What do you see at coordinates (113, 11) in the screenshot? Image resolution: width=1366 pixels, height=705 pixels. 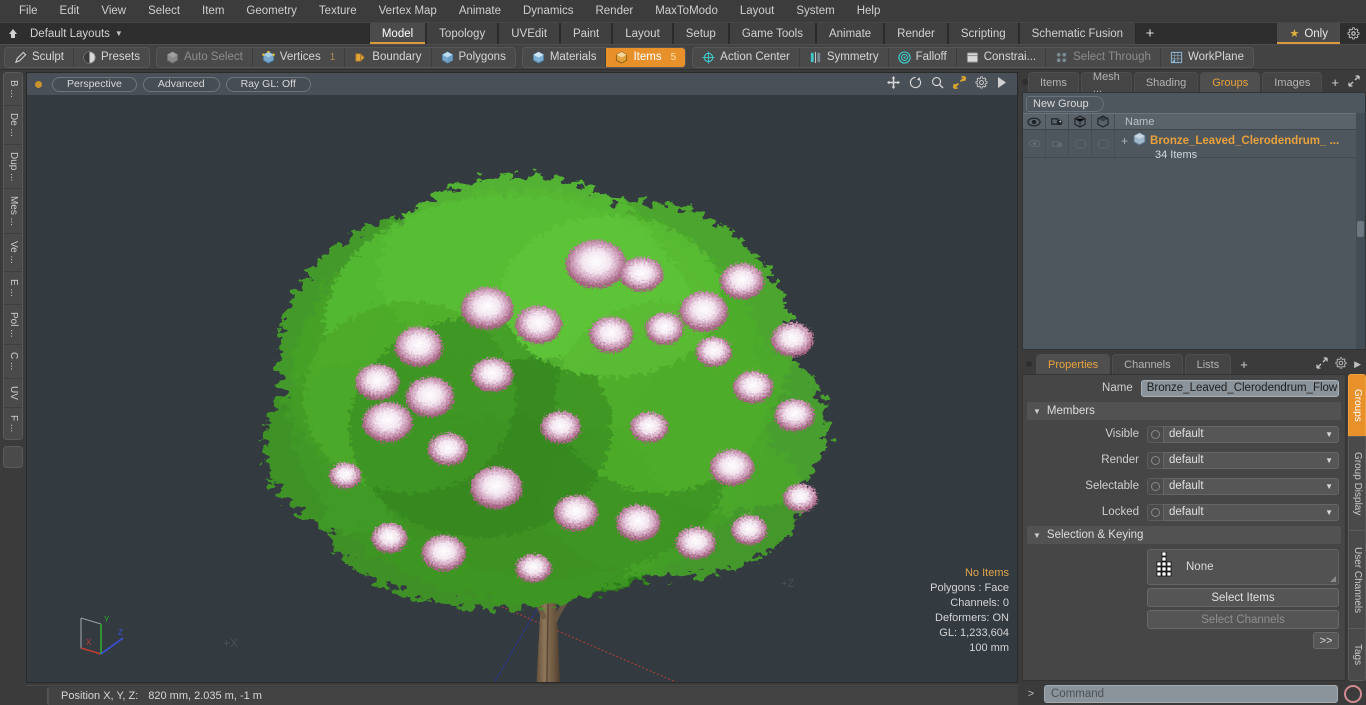 I see `menu-item-view: View` at bounding box center [113, 11].